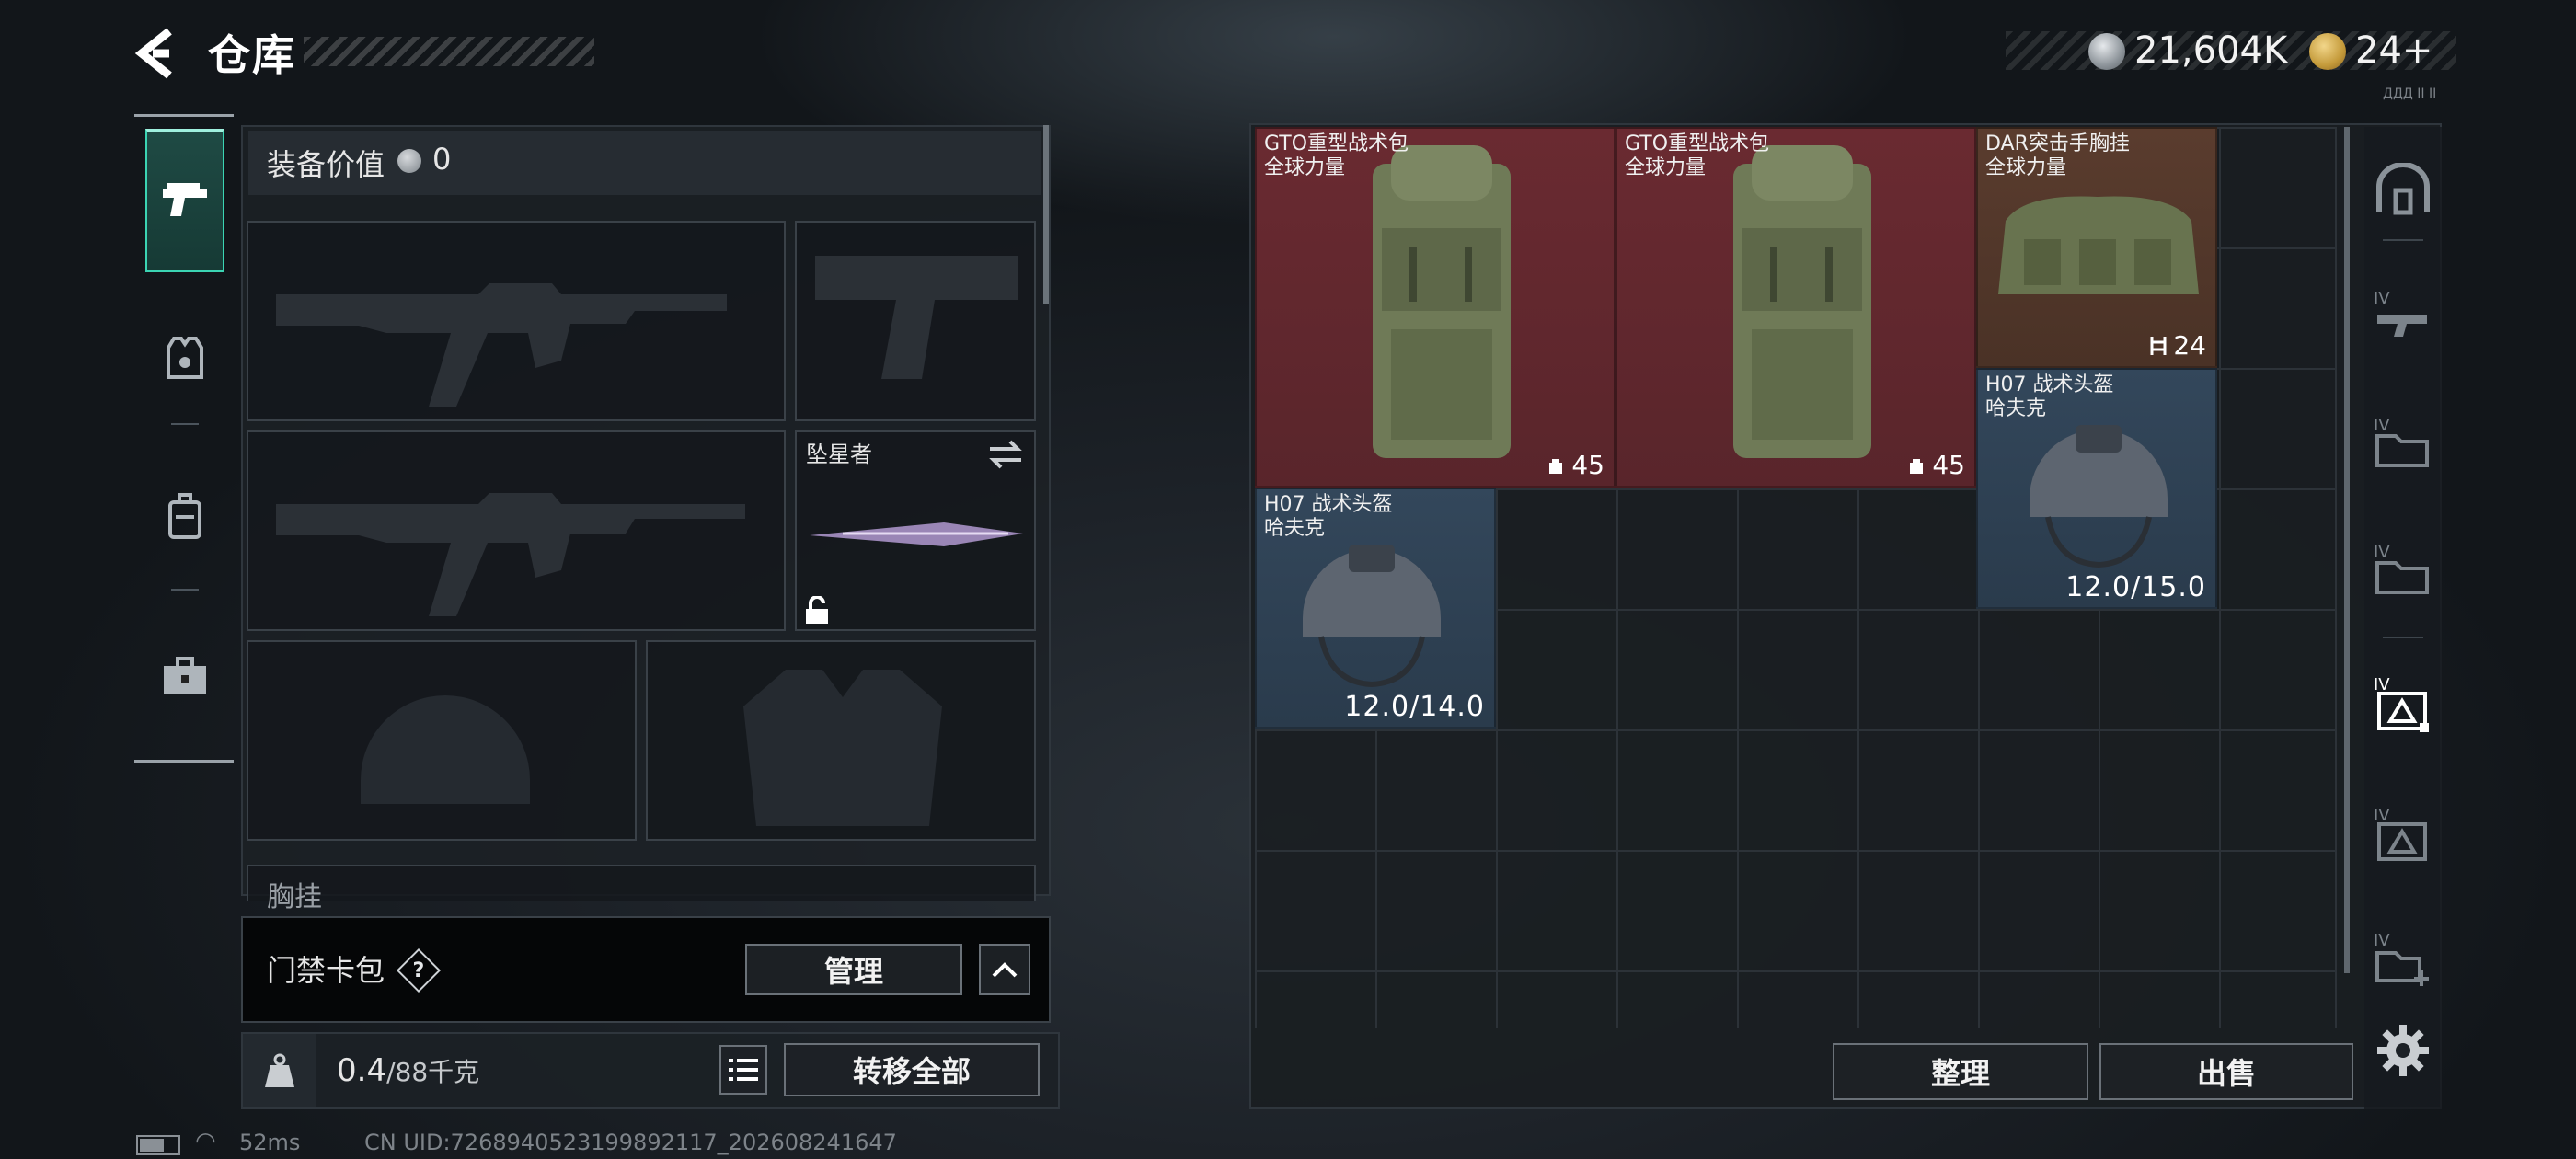  What do you see at coordinates (270, 1142) in the screenshot?
I see `ping-text: 52ms` at bounding box center [270, 1142].